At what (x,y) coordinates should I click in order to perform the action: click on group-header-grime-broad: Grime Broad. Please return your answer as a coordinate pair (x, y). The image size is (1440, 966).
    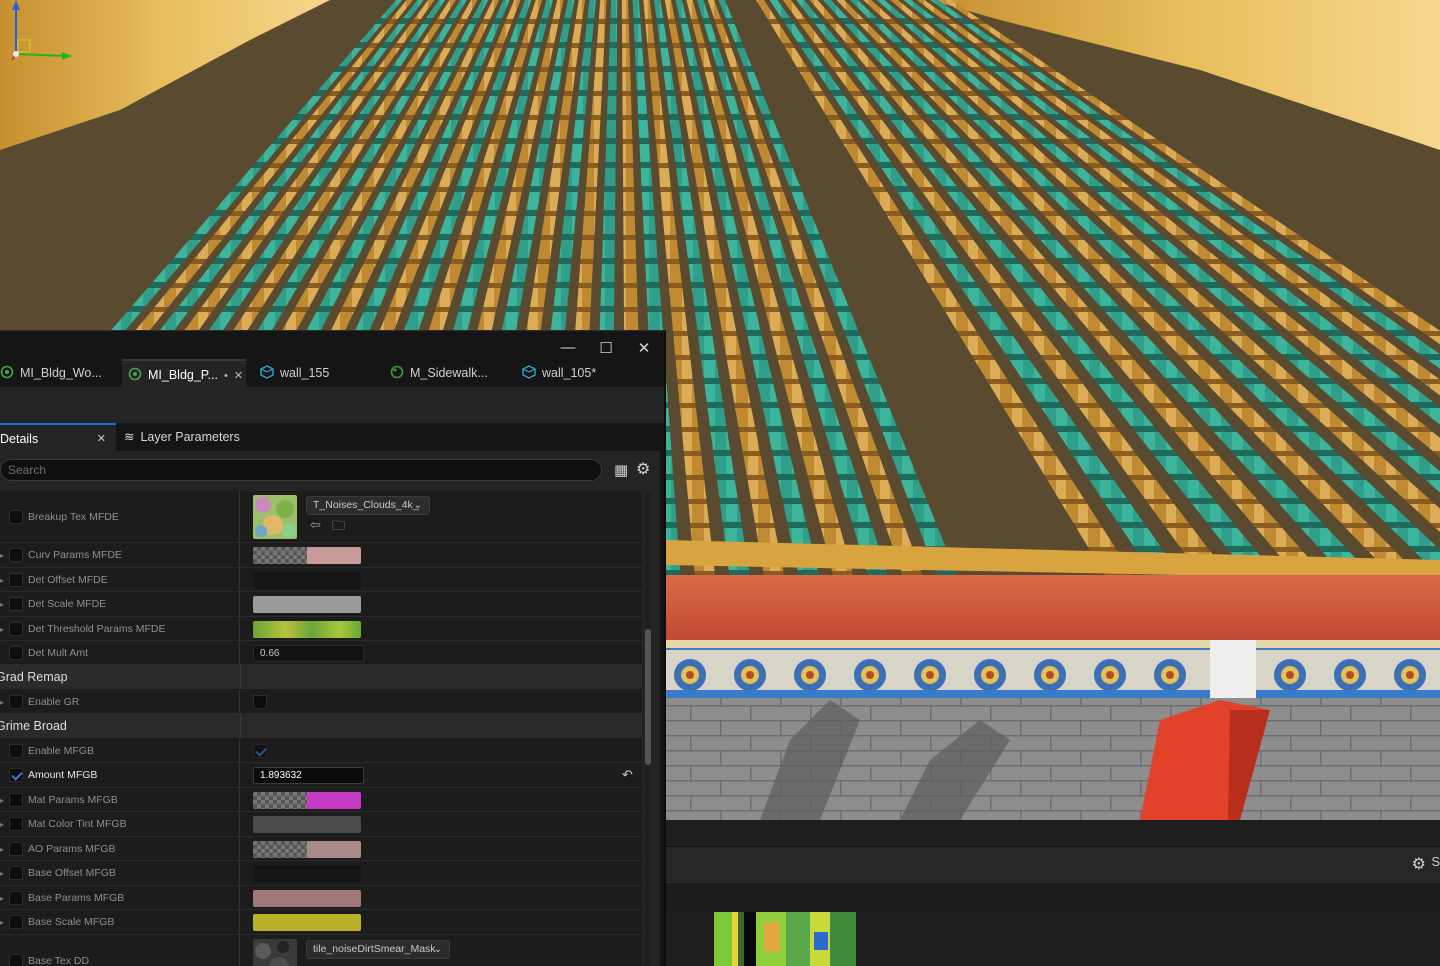
    Looking at the image, I should click on (321, 726).